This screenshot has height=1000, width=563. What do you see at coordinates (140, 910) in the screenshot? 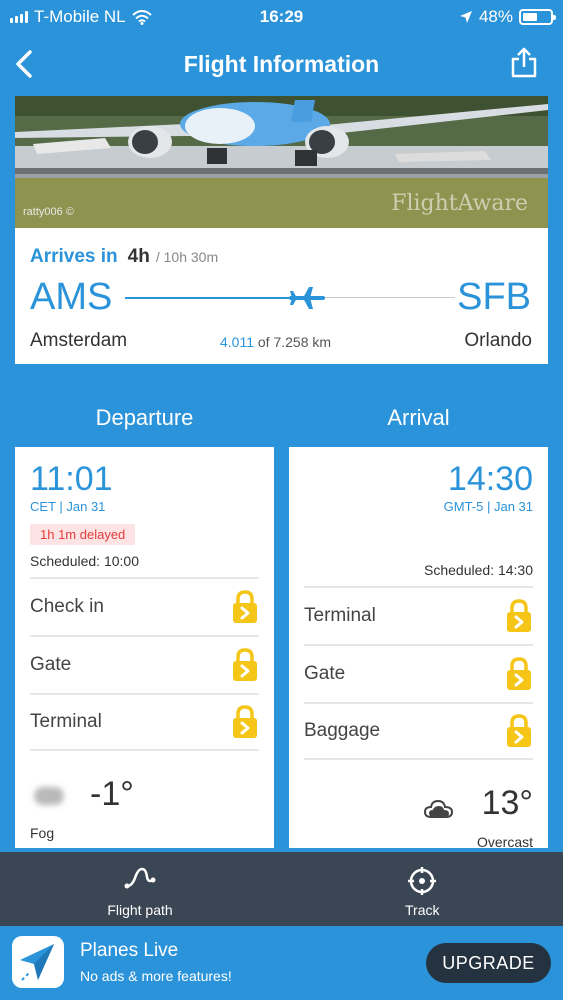
I see `flight-path-label: Flight path` at bounding box center [140, 910].